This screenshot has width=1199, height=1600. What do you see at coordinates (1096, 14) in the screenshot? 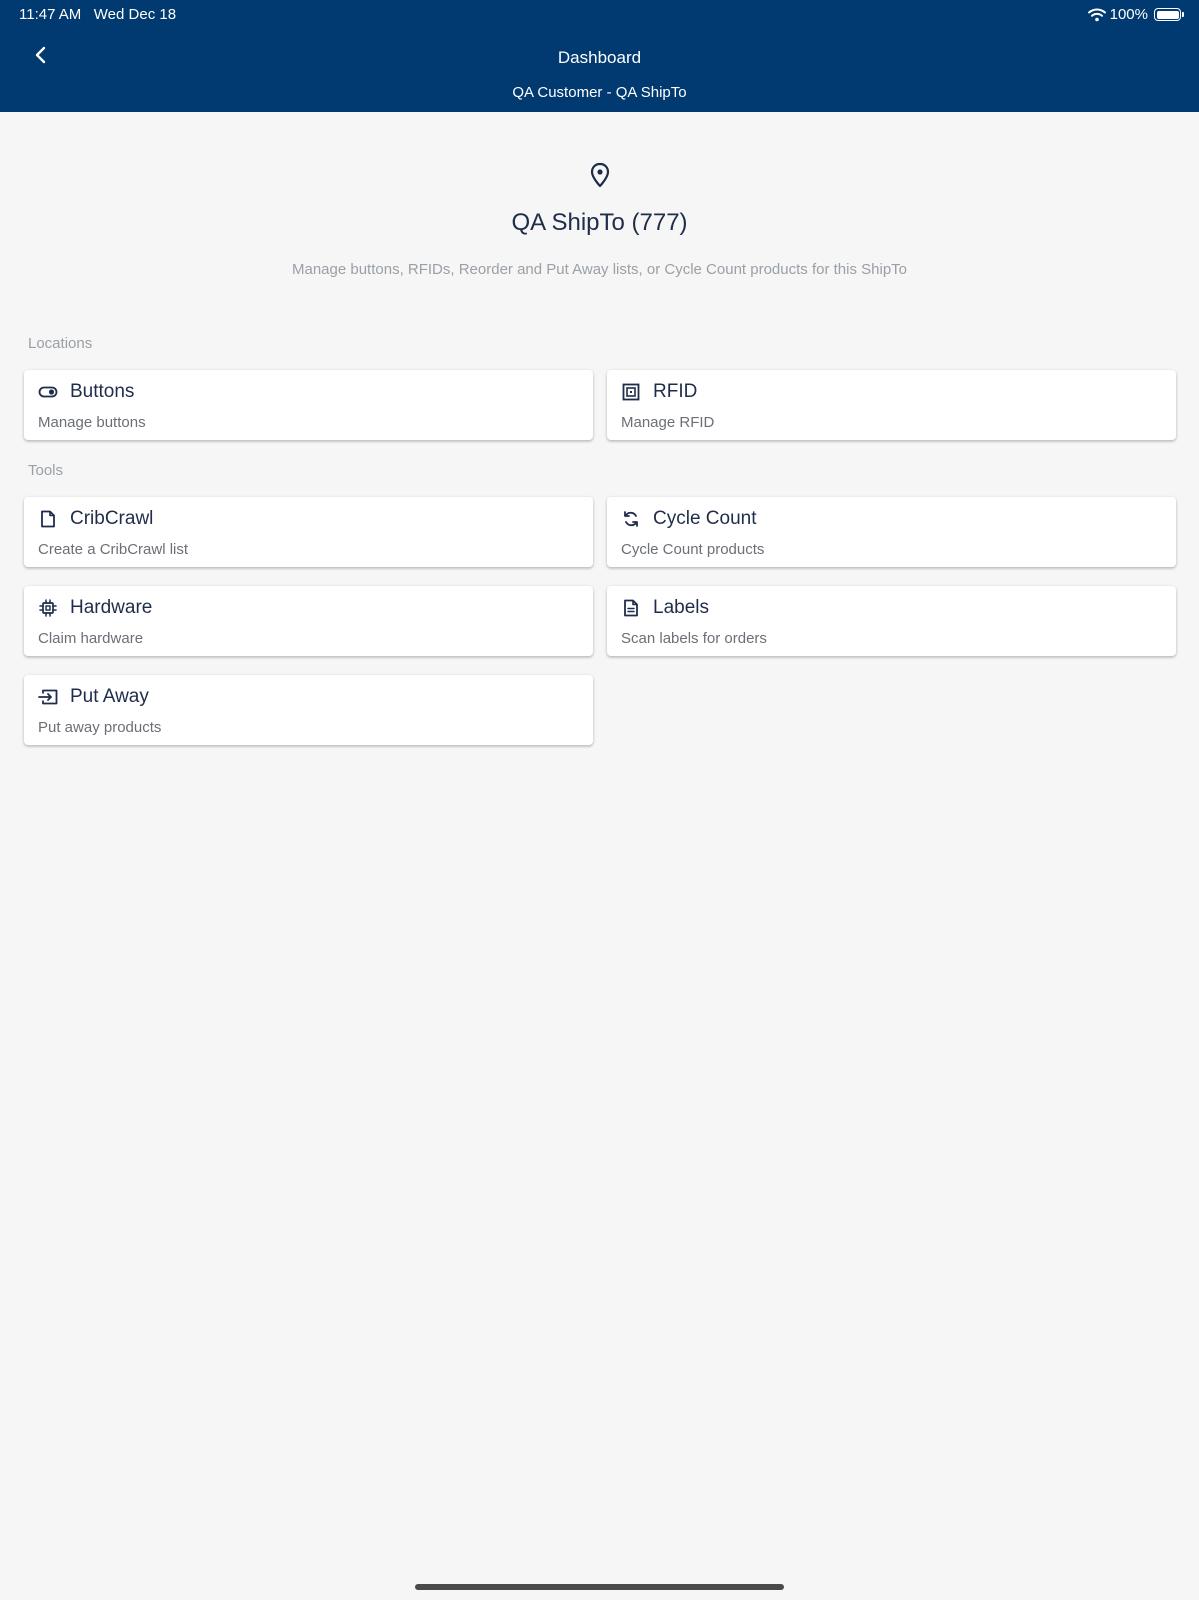
I see `wifi-icon` at bounding box center [1096, 14].